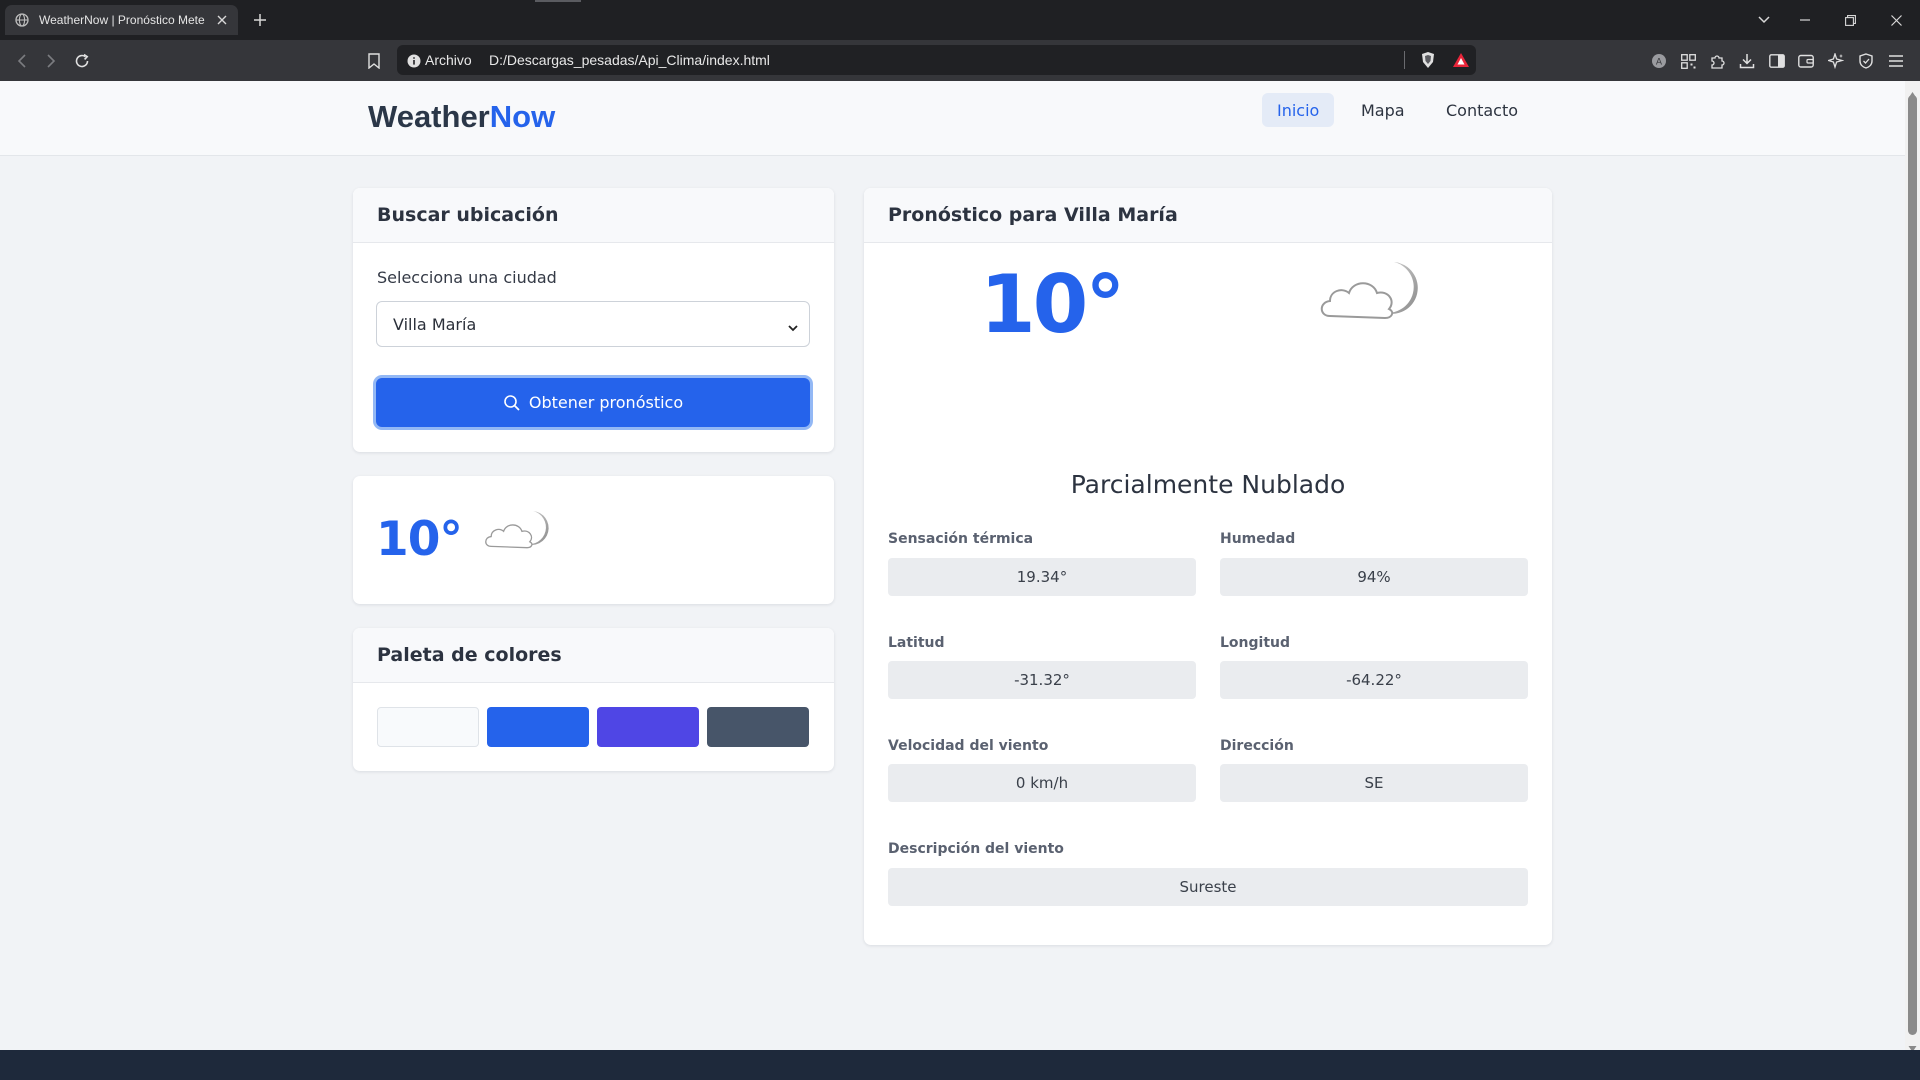 The height and width of the screenshot is (1080, 1920). Describe the element at coordinates (1688, 61) in the screenshot. I see `qr-code-icon` at that location.